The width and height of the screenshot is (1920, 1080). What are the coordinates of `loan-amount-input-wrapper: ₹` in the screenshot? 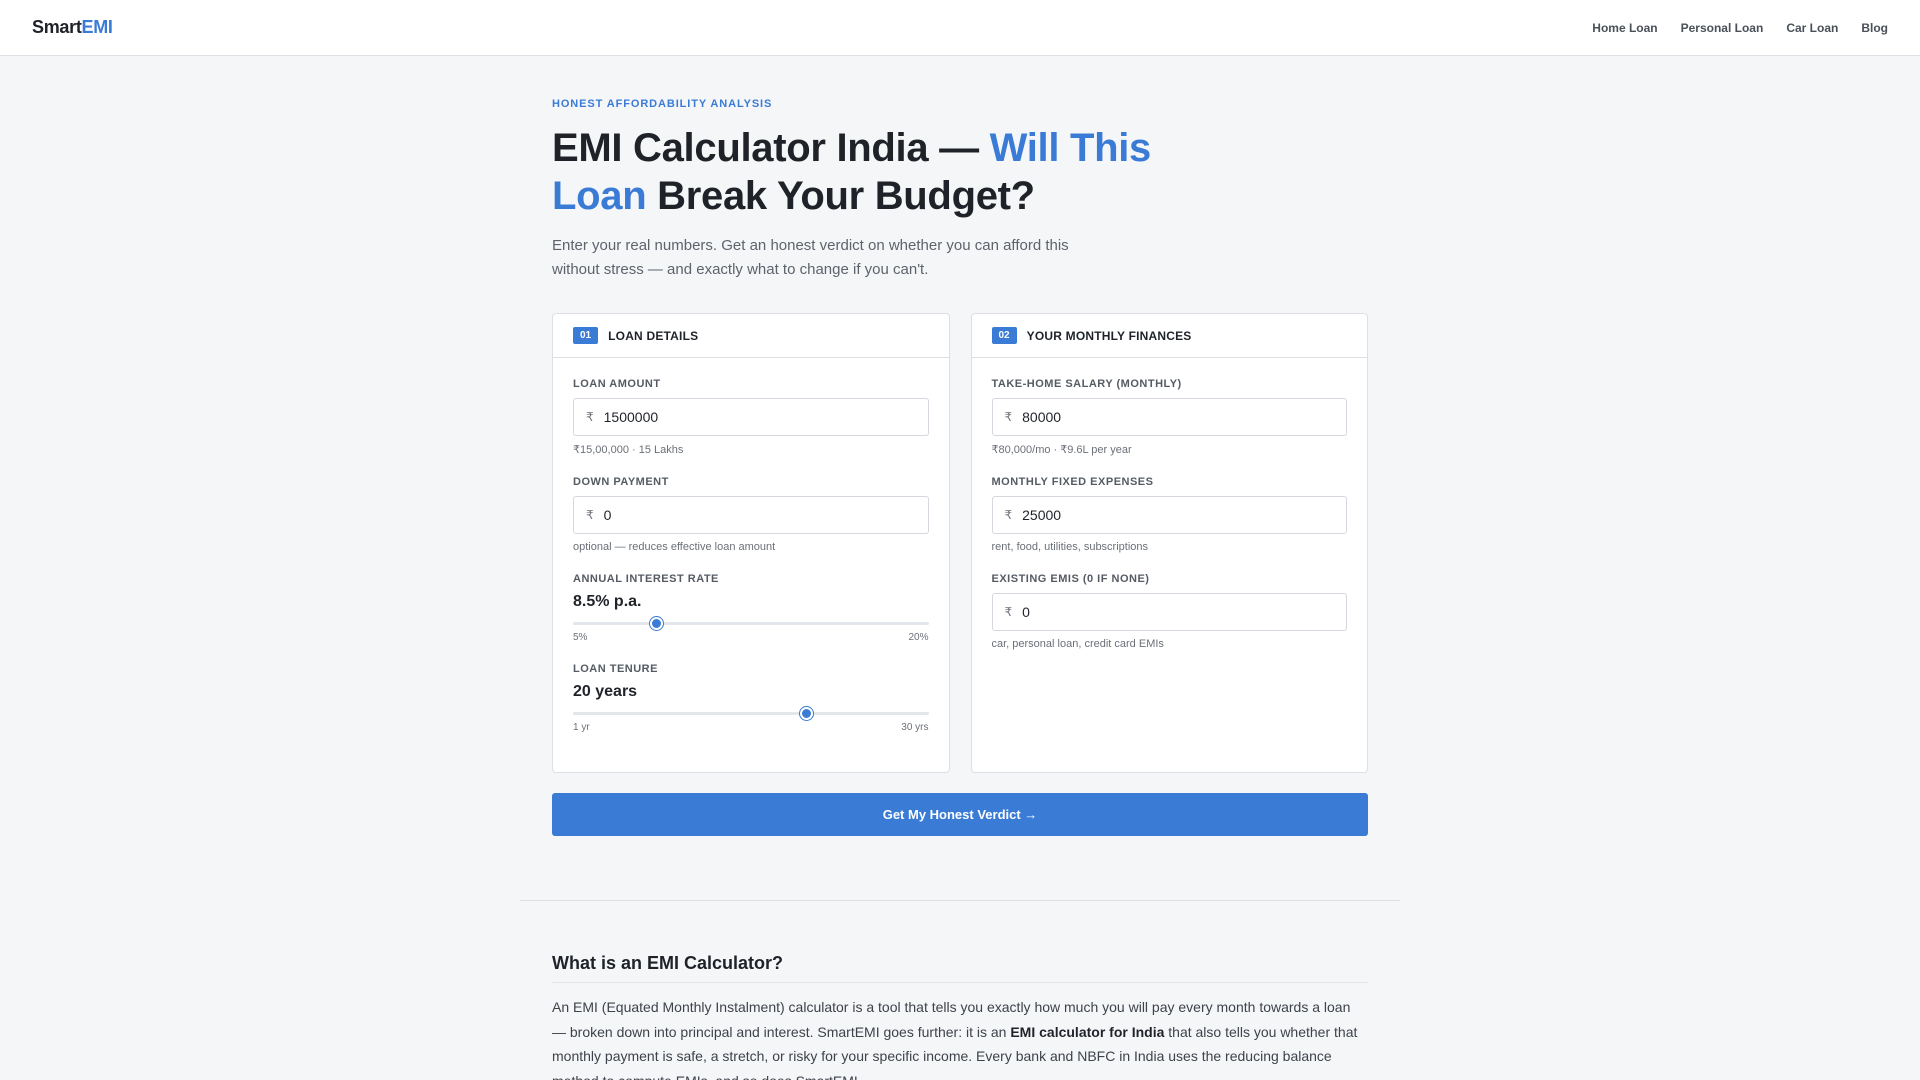 It's located at (751, 417).